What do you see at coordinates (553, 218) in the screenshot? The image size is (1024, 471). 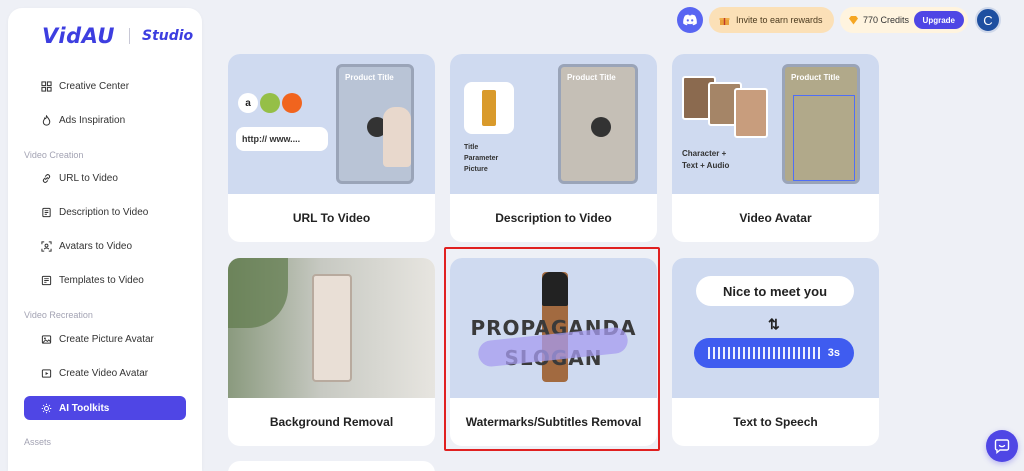 I see `card-label: Description to Video` at bounding box center [553, 218].